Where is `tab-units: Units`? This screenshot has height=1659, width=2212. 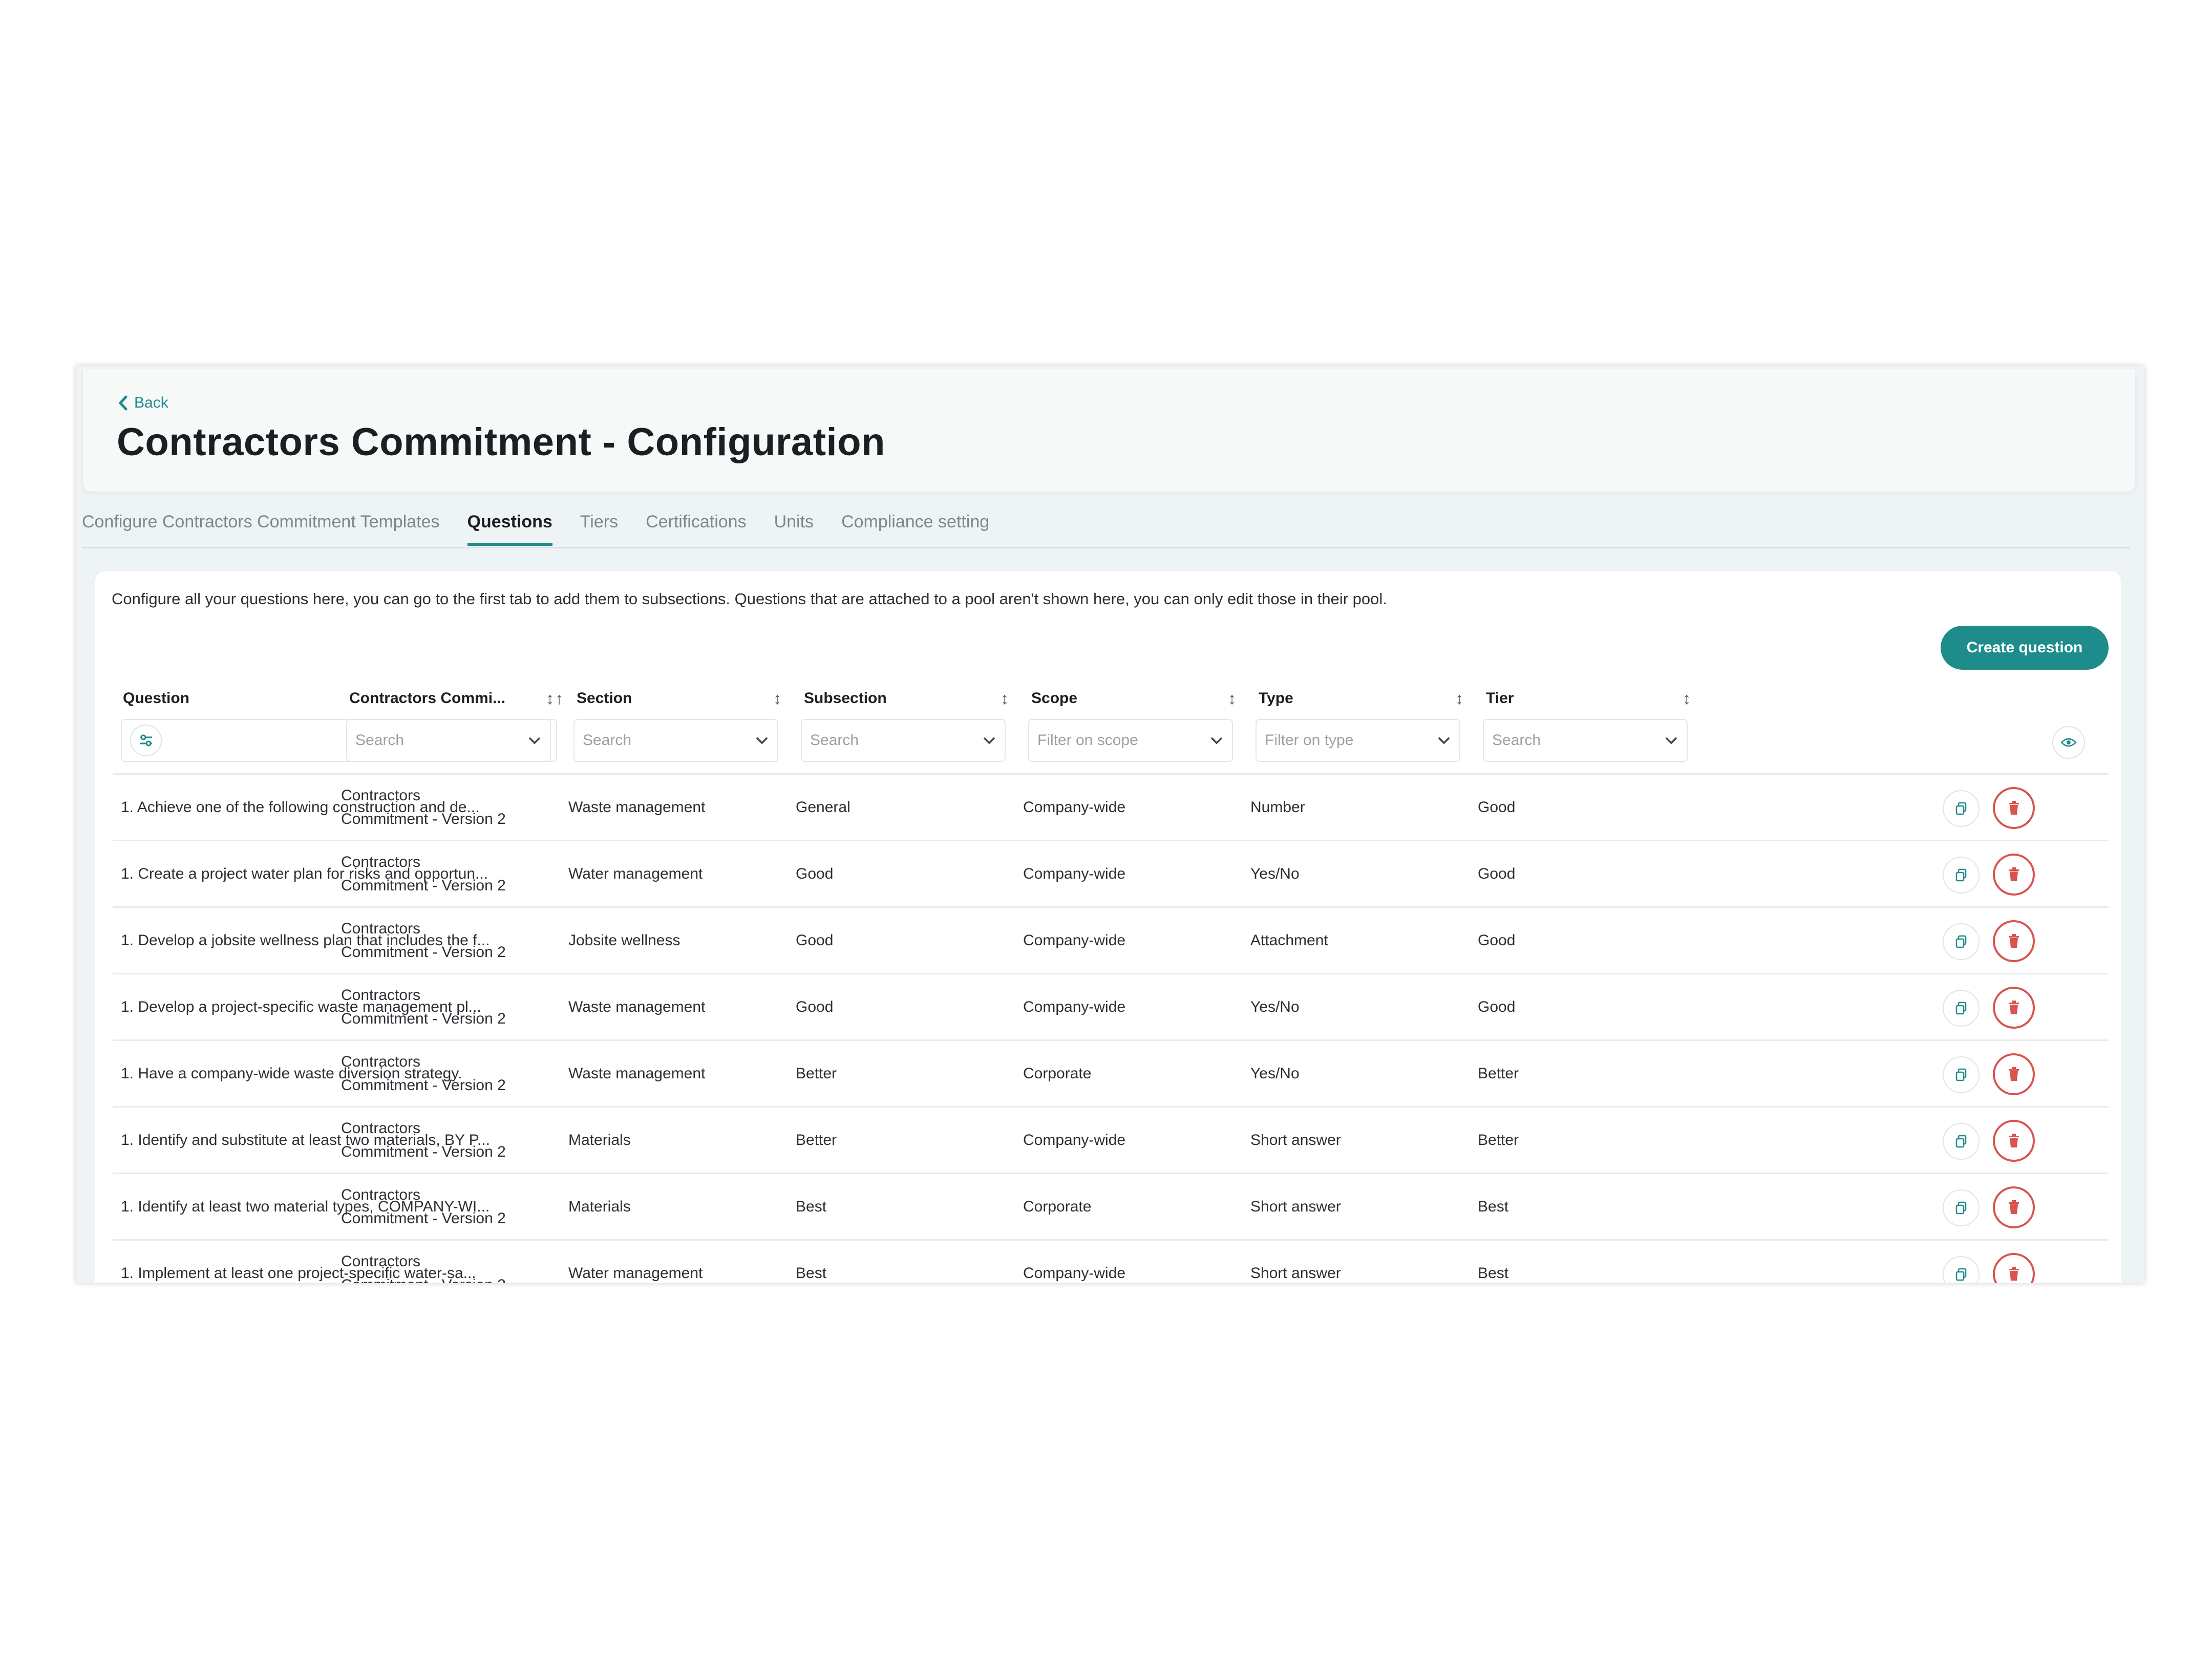 tab-units: Units is located at coordinates (794, 525).